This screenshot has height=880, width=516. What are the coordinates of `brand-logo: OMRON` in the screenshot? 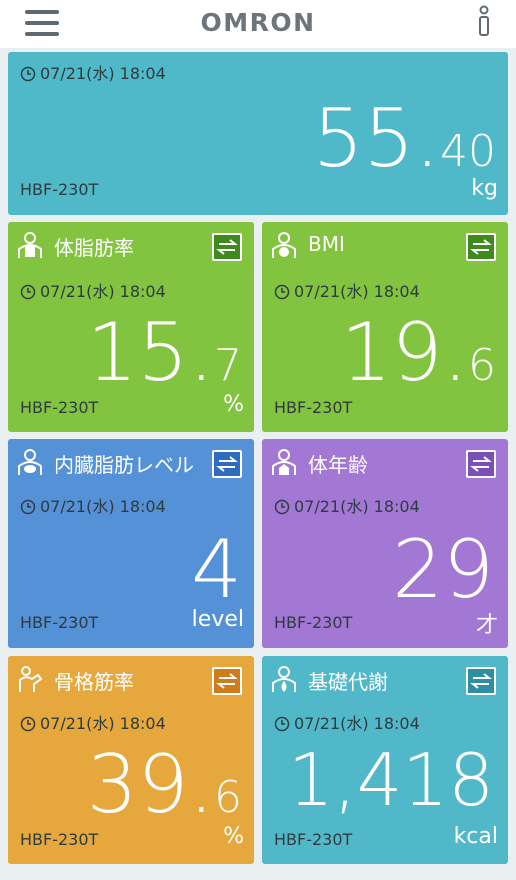 It's located at (258, 22).